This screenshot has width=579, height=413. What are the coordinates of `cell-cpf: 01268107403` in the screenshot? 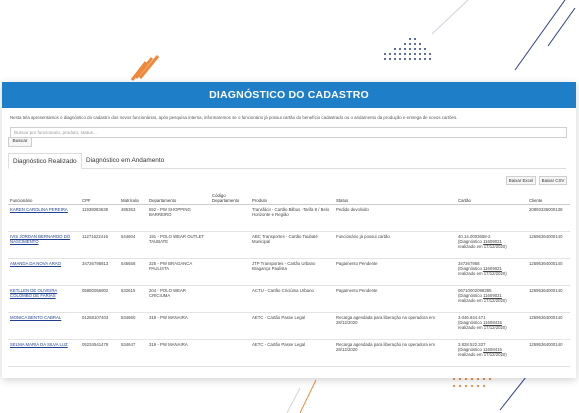 It's located at (99, 326).